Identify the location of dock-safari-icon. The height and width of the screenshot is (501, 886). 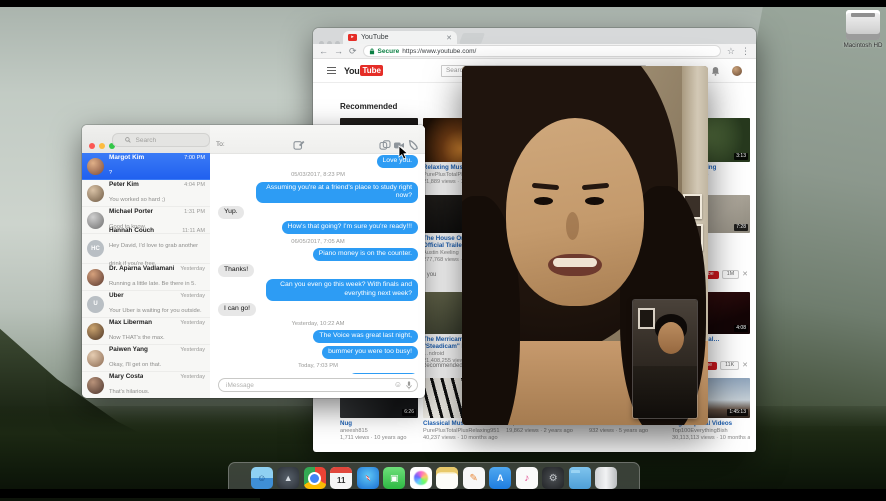
(367, 478).